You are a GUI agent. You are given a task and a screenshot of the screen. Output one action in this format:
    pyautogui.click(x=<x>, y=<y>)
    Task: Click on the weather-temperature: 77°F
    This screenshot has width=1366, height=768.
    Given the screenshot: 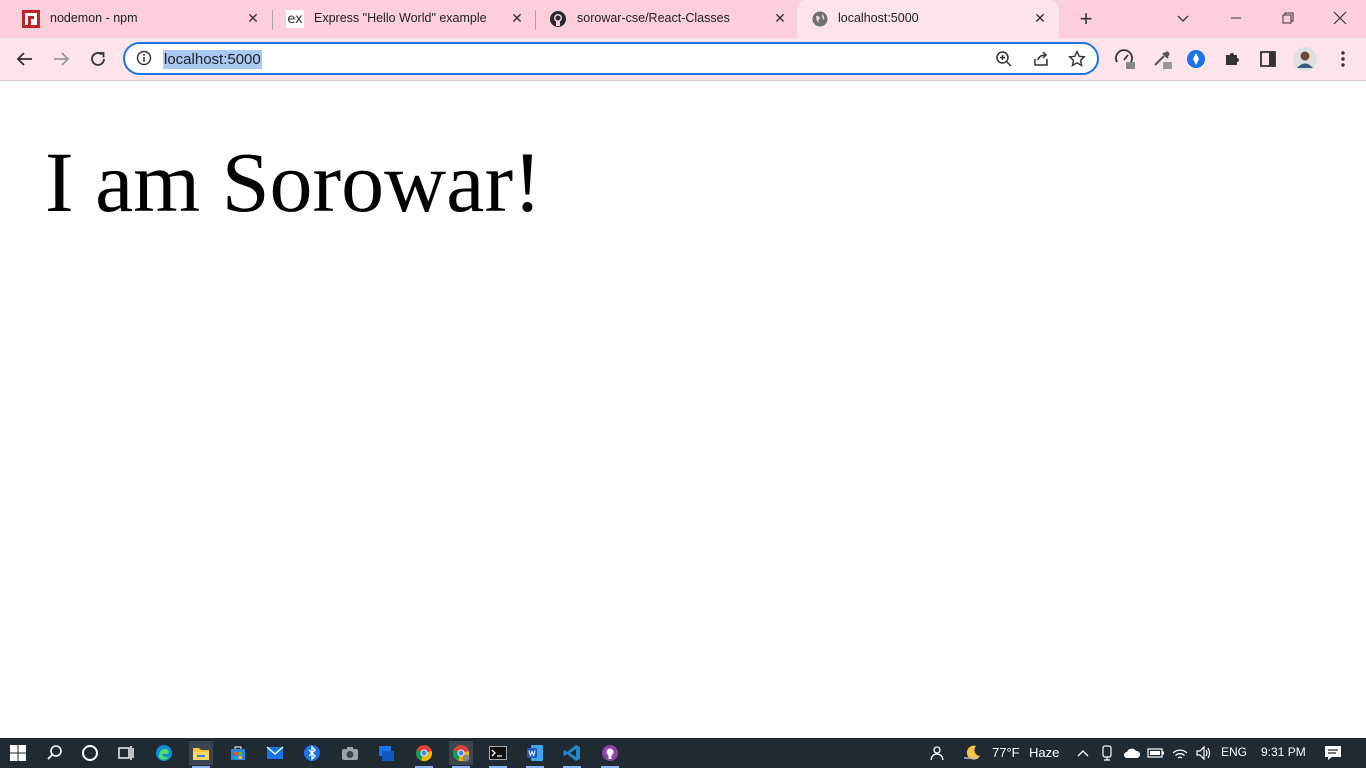 What is the action you would take?
    pyautogui.click(x=1006, y=752)
    